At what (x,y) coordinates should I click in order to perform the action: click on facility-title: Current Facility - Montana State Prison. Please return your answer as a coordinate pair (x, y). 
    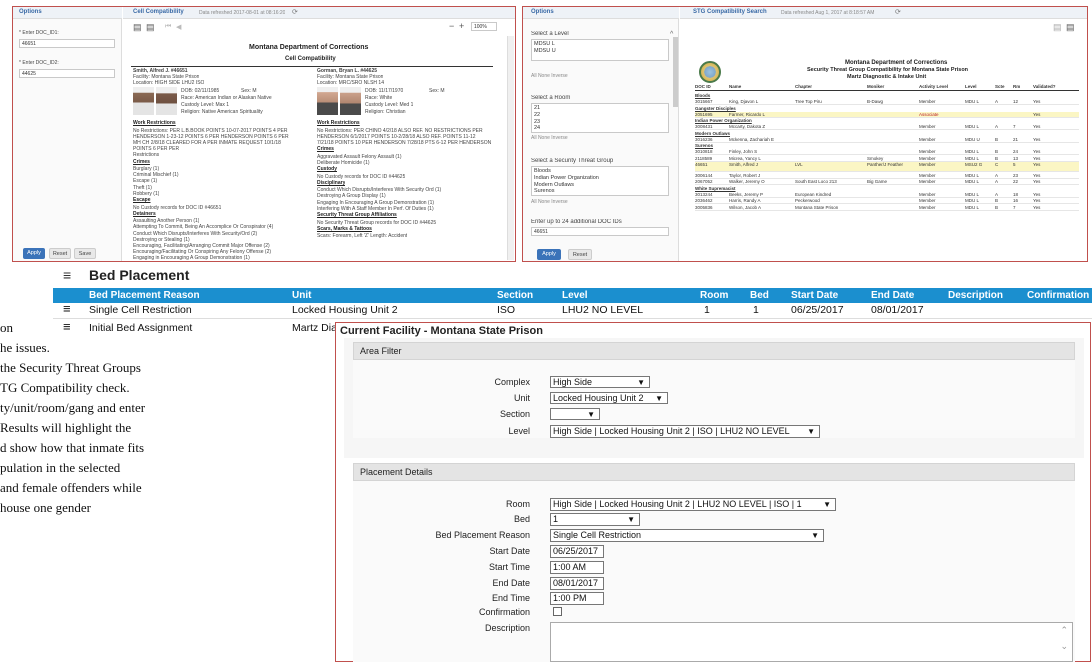
    Looking at the image, I should click on (441, 331).